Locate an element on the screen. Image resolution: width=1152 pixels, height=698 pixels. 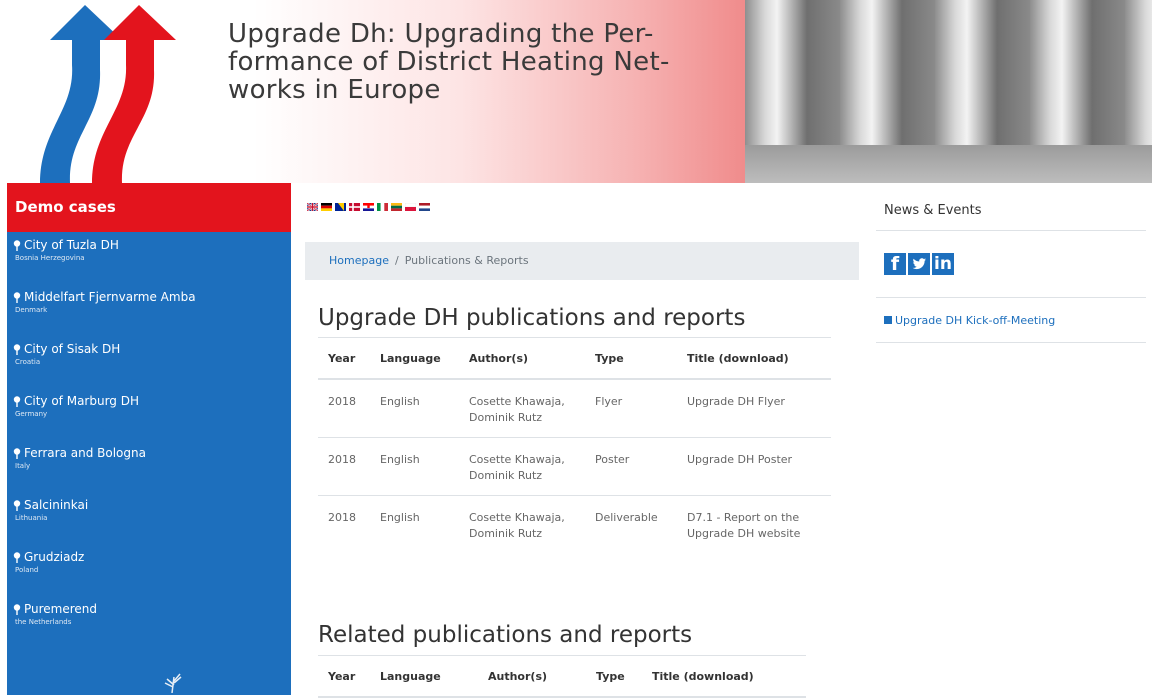
news-item-label: Upgrade DH Kick-off-Meeting is located at coordinates (975, 320).